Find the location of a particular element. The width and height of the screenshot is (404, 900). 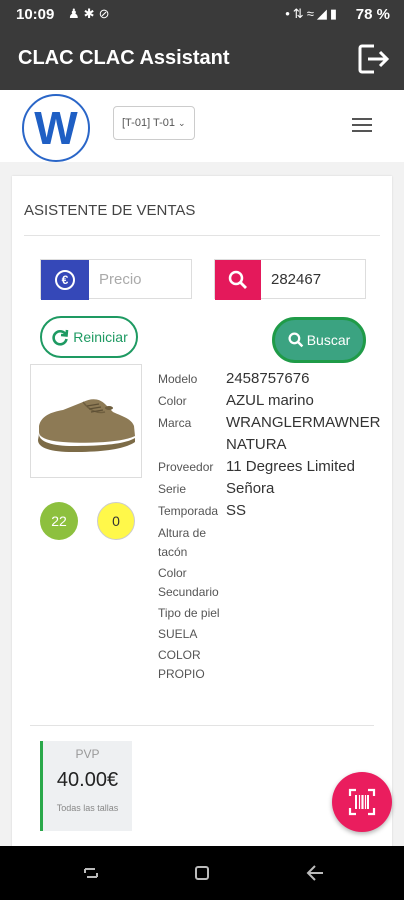

attribute-row: Tipo de piel is located at coordinates (273, 612).